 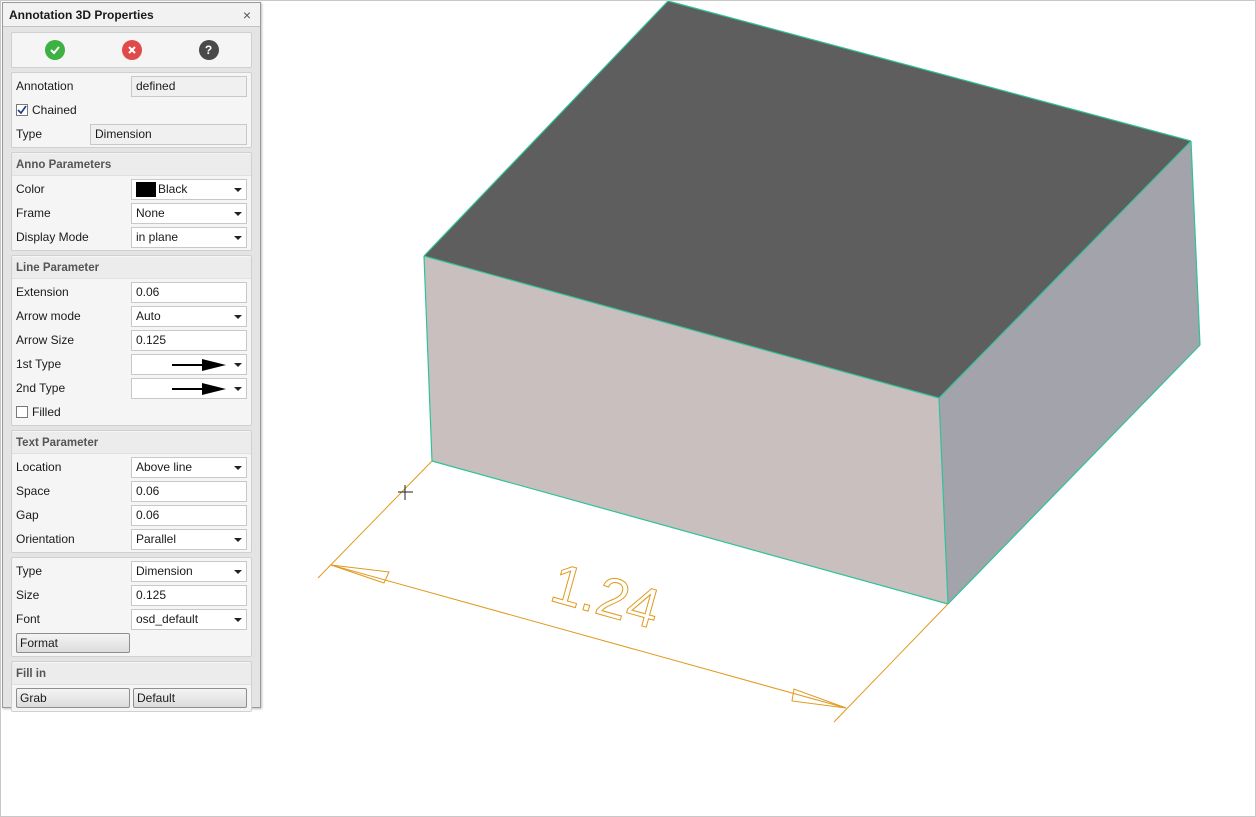 What do you see at coordinates (819, 698) in the screenshot?
I see `arrowhead-right` at bounding box center [819, 698].